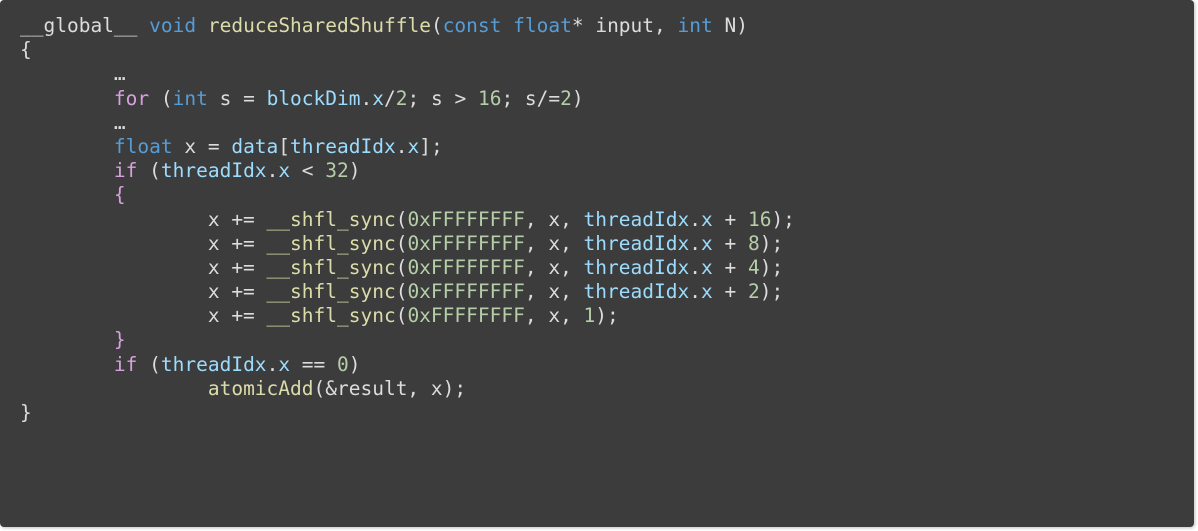 The width and height of the screenshot is (1198, 531). I want to click on code-token-plain: N), so click(730, 25).